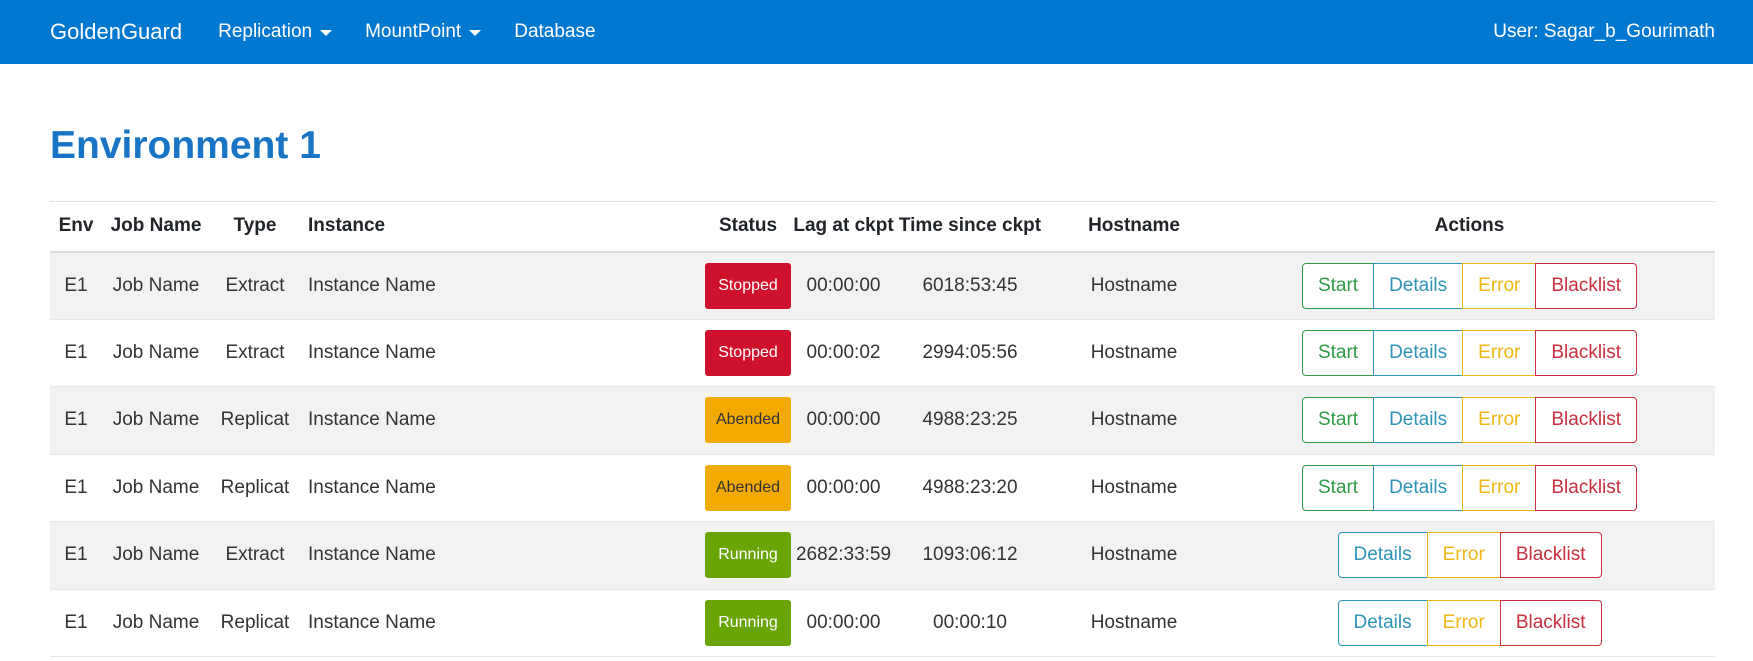 This screenshot has height=661, width=1753. I want to click on nav-replication-dropdown: Replication, so click(275, 32).